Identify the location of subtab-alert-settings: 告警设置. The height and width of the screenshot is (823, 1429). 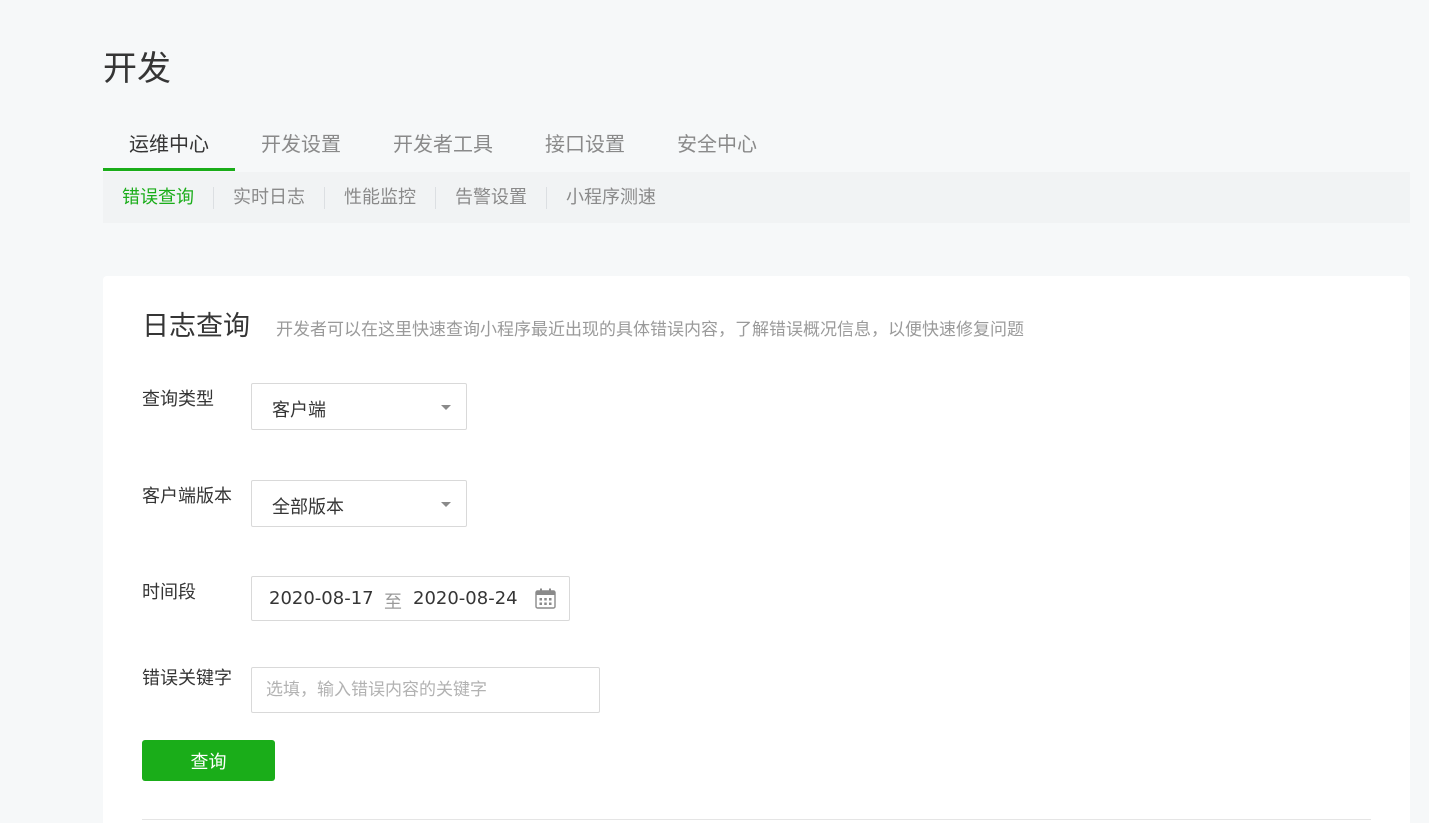
(490, 197).